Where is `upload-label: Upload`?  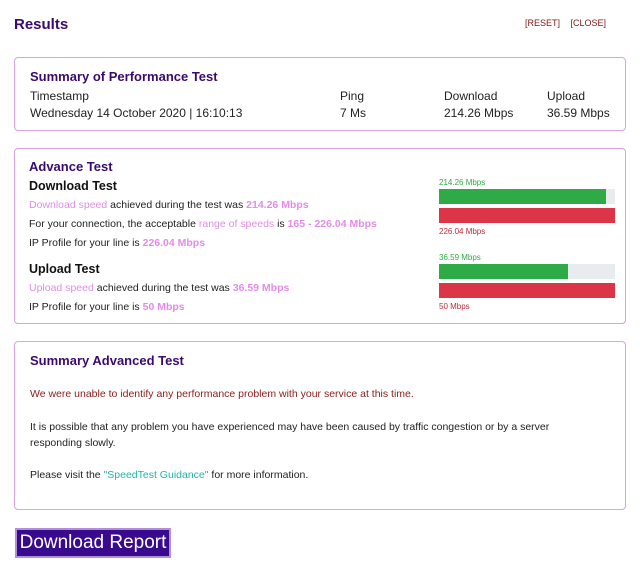
upload-label: Upload is located at coordinates (566, 96).